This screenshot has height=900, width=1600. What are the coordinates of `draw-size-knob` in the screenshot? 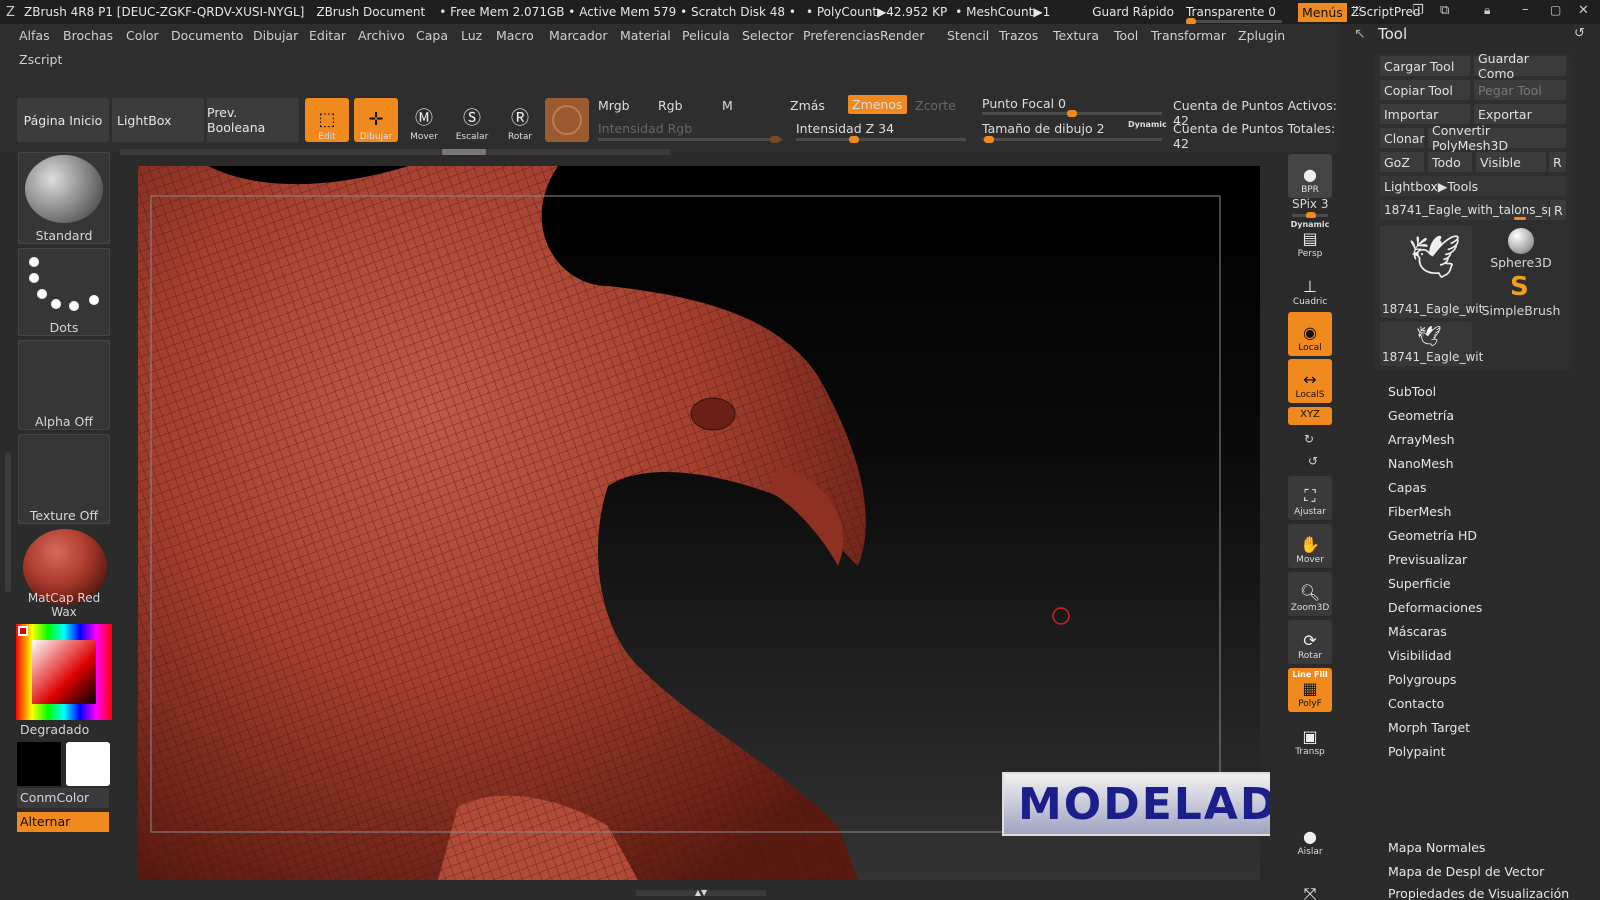 It's located at (989, 139).